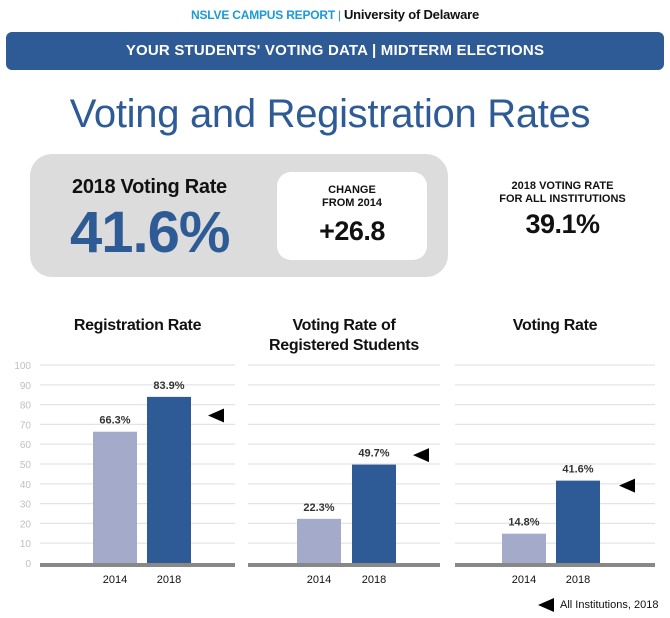 This screenshot has height=618, width=670. Describe the element at coordinates (22, 366) in the screenshot. I see `y-tick-label: 100` at that location.